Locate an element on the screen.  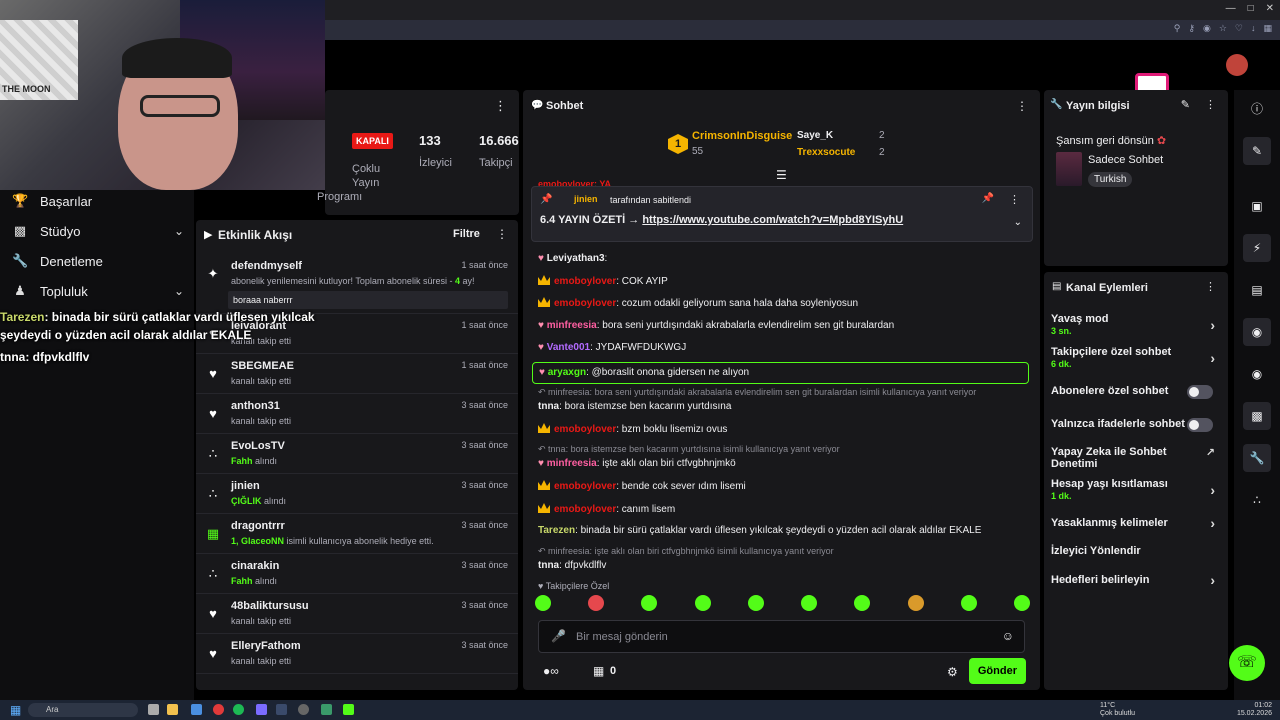
key-icon: ⚷ is located at coordinates (1191, 28).